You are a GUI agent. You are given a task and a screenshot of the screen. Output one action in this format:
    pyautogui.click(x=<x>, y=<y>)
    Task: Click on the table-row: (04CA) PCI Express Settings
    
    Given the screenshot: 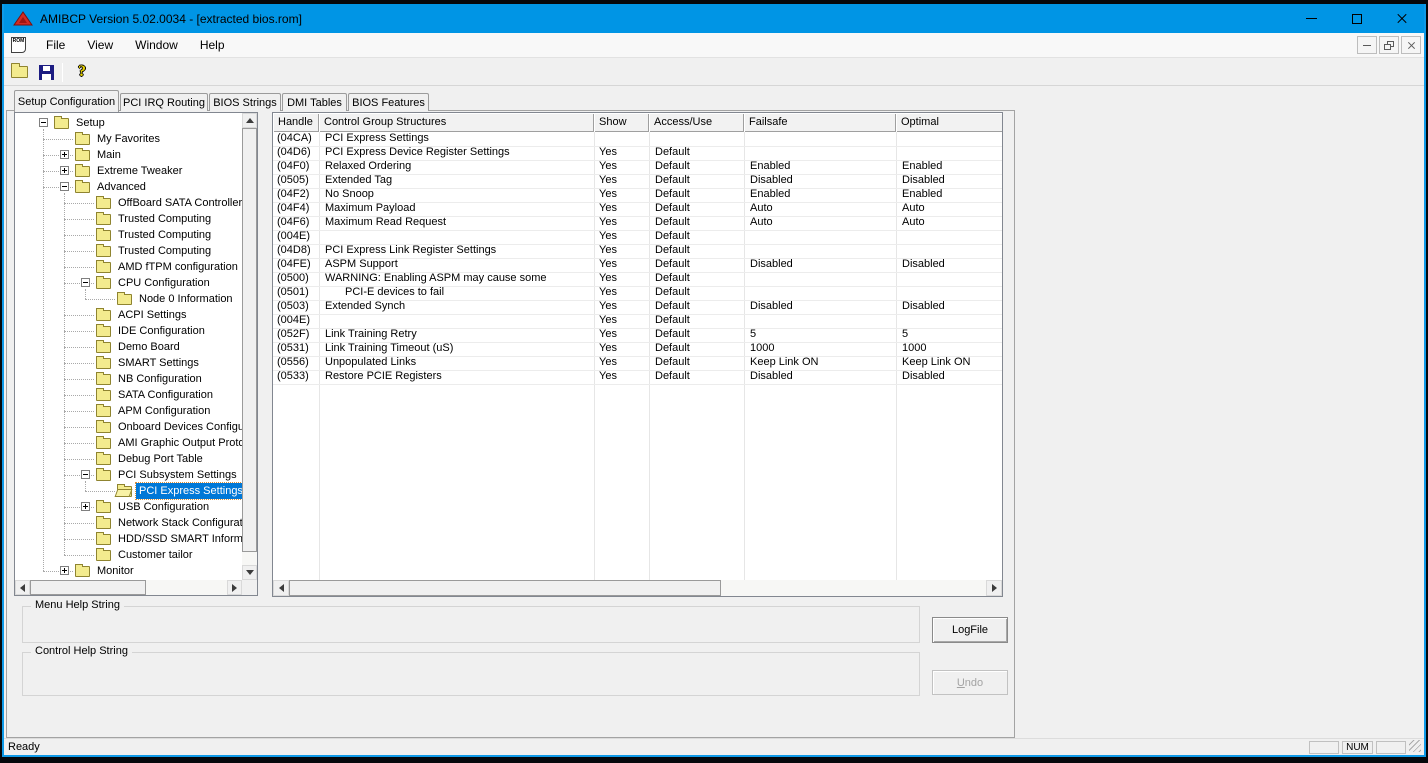 What is the action you would take?
    pyautogui.click(x=637, y=139)
    